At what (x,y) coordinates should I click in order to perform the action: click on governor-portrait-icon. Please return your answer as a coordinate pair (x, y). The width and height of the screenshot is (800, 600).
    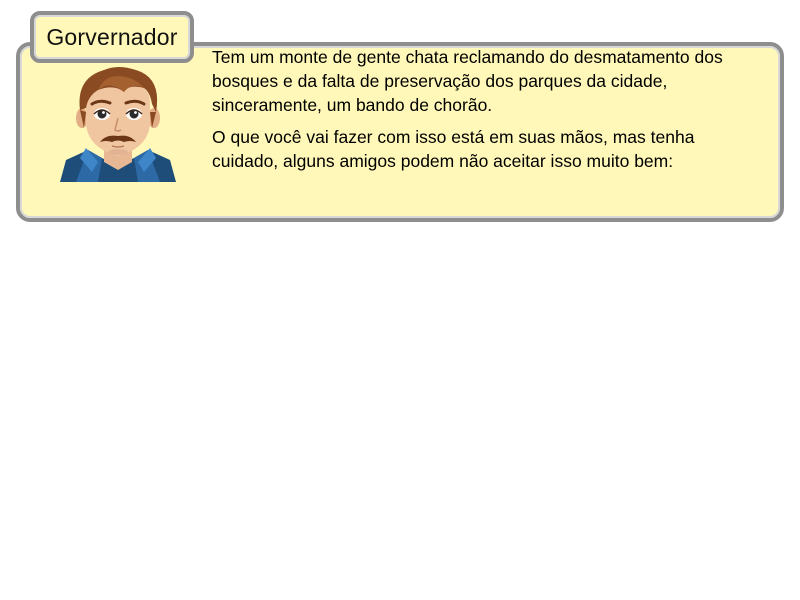
    Looking at the image, I should click on (118, 122).